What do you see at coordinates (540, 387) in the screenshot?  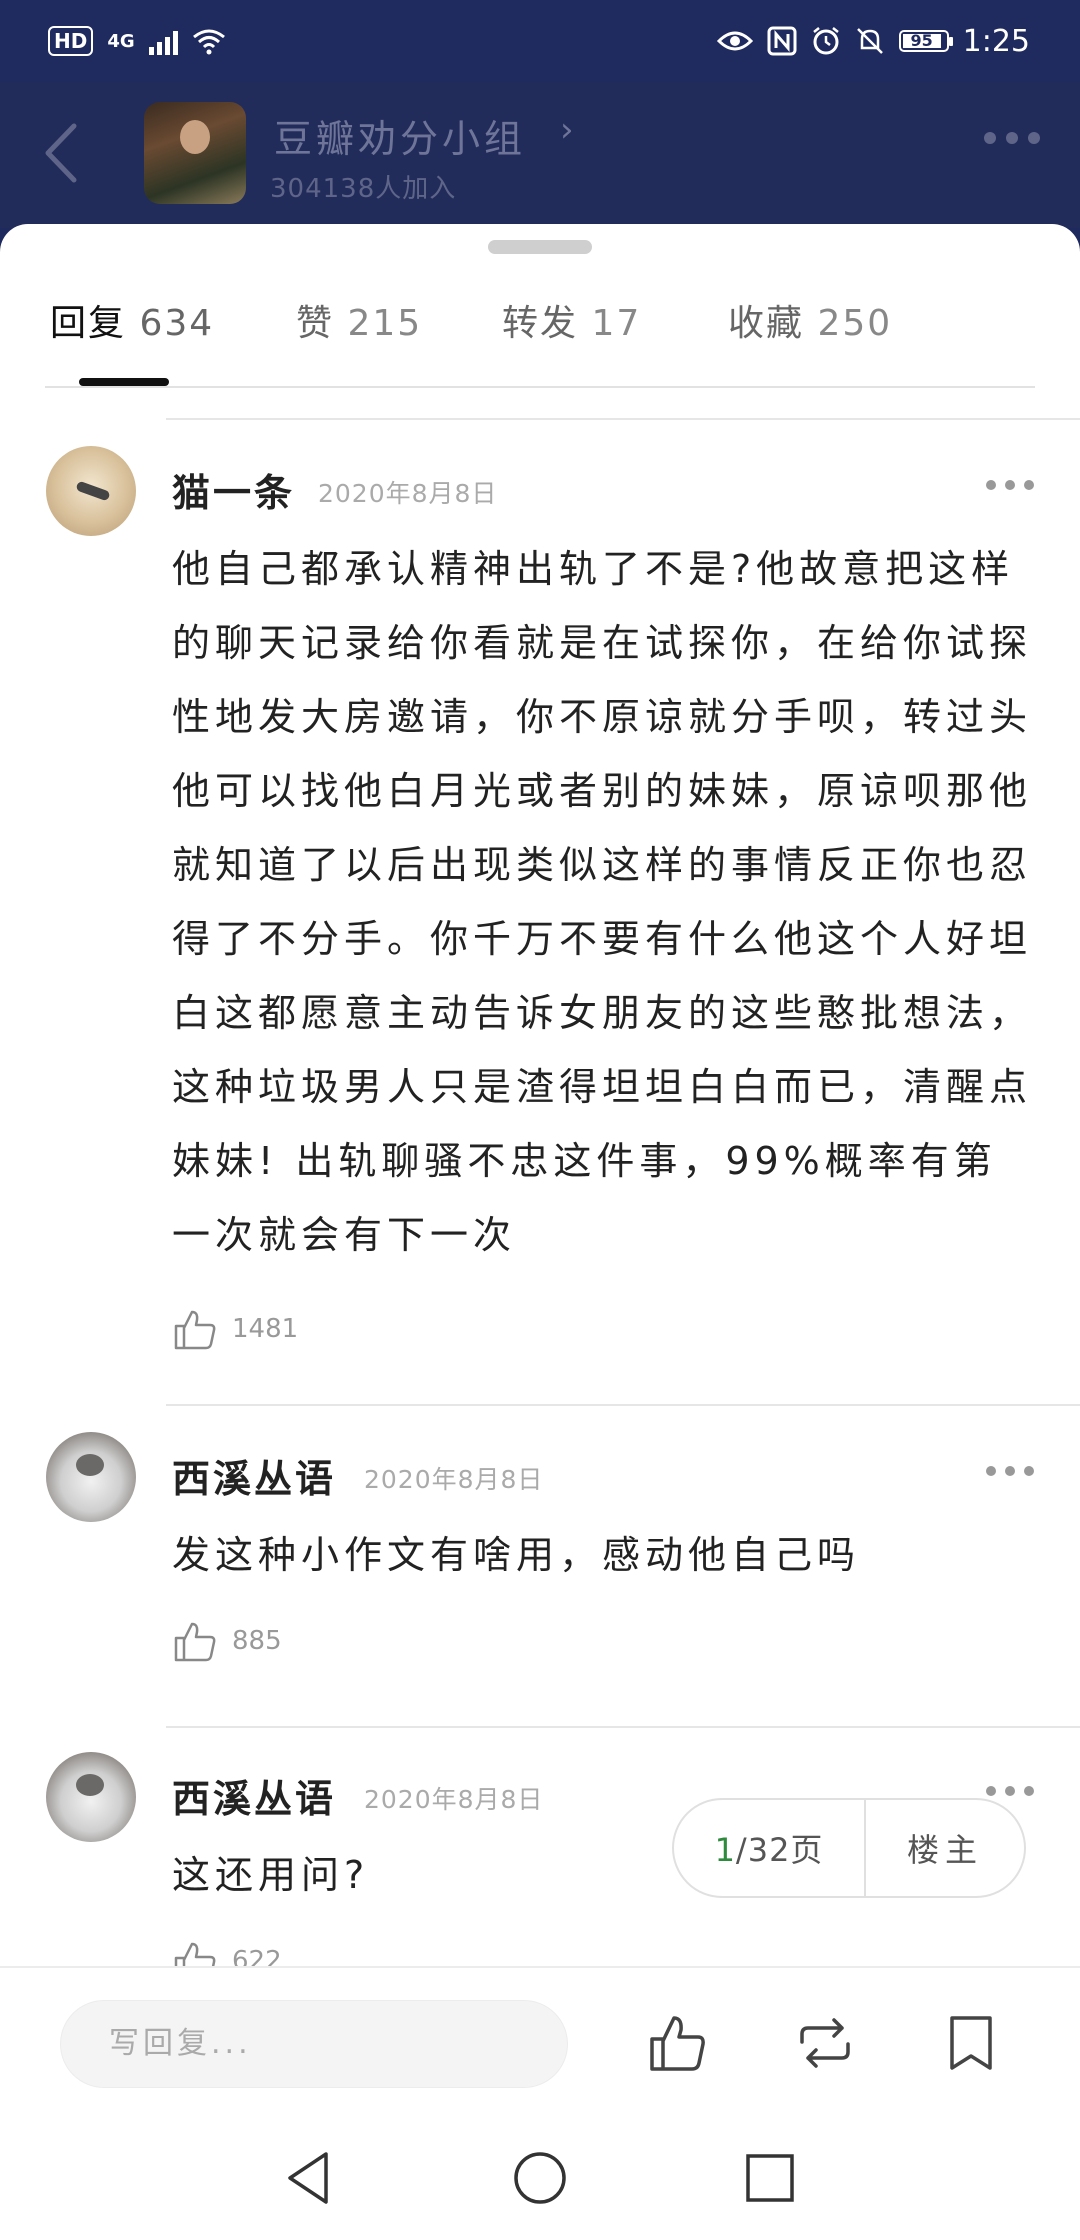 I see `tabs-divider` at bounding box center [540, 387].